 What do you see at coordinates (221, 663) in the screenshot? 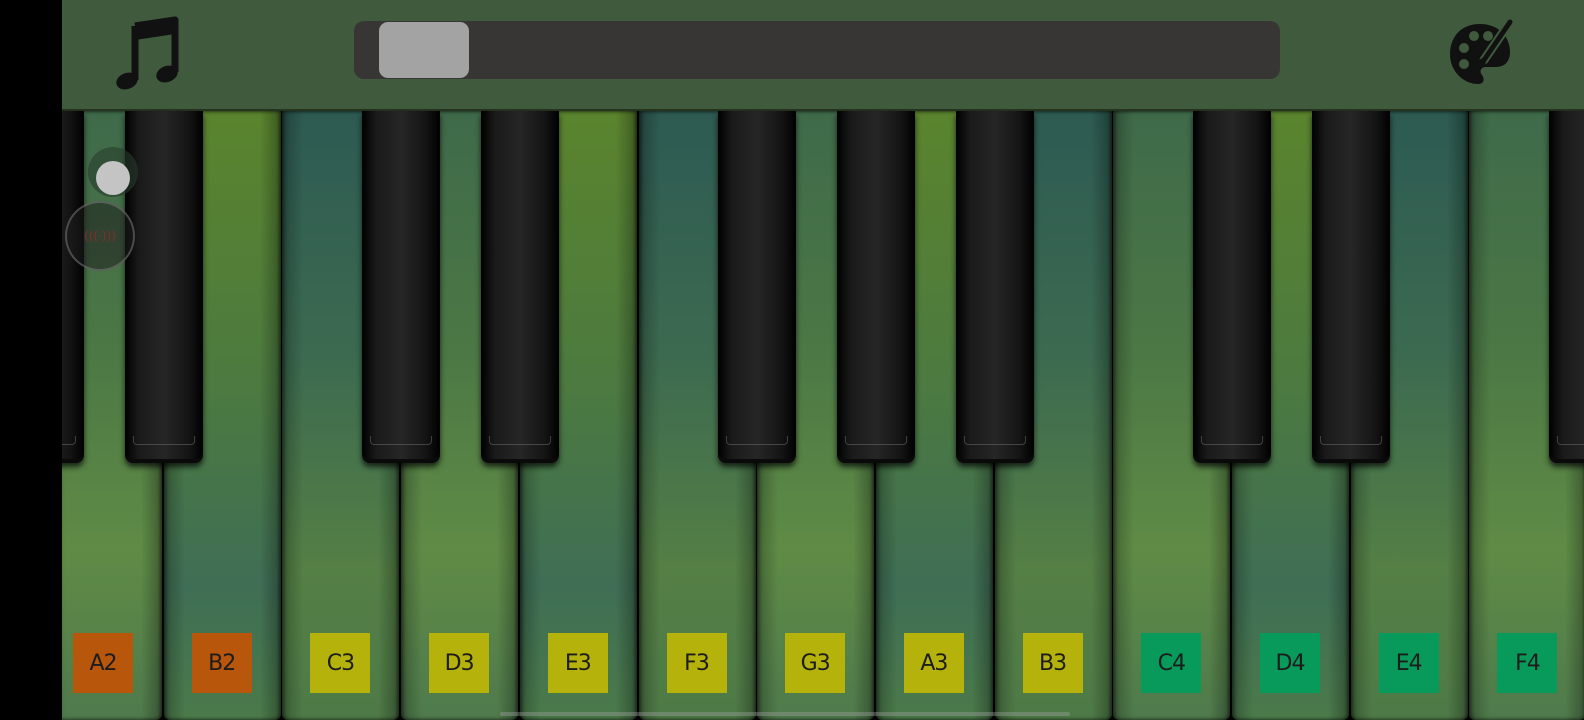
I see `note-label-b2: B2` at bounding box center [221, 663].